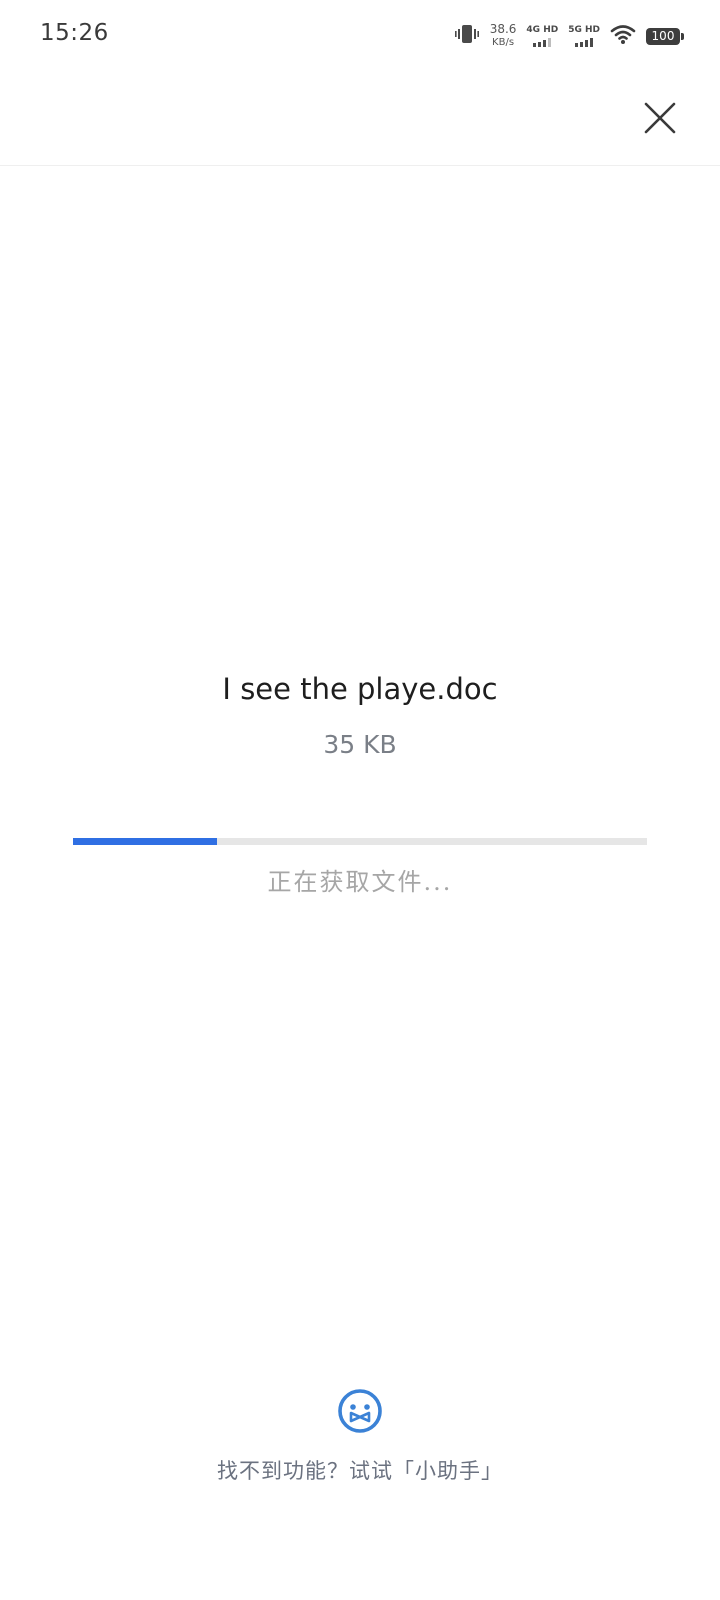  I want to click on network-5g-label: 5G HD, so click(584, 30).